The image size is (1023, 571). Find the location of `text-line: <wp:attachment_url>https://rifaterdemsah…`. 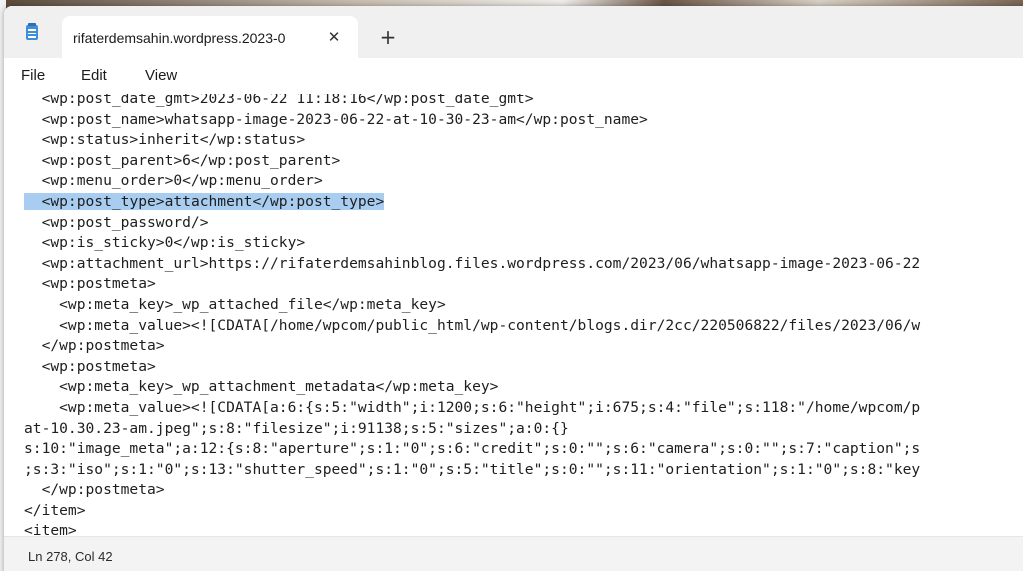

text-line: <wp:attachment_url>https://rifaterdemsah… is located at coordinates (472, 264).